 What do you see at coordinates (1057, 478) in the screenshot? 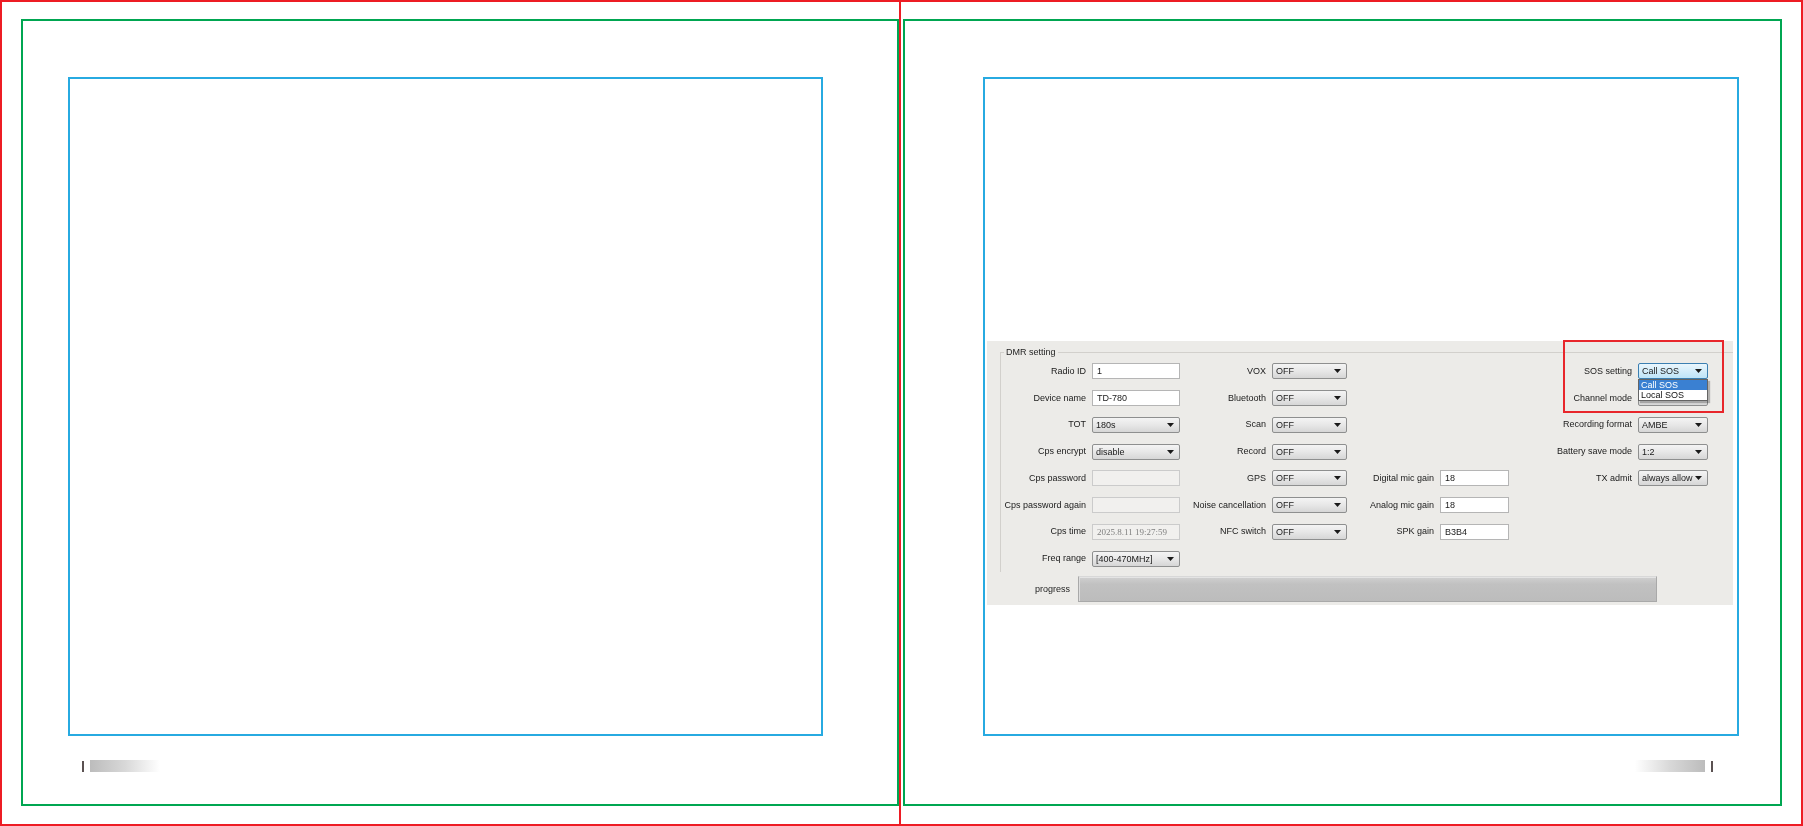
I see `field-label: Cps password` at bounding box center [1057, 478].